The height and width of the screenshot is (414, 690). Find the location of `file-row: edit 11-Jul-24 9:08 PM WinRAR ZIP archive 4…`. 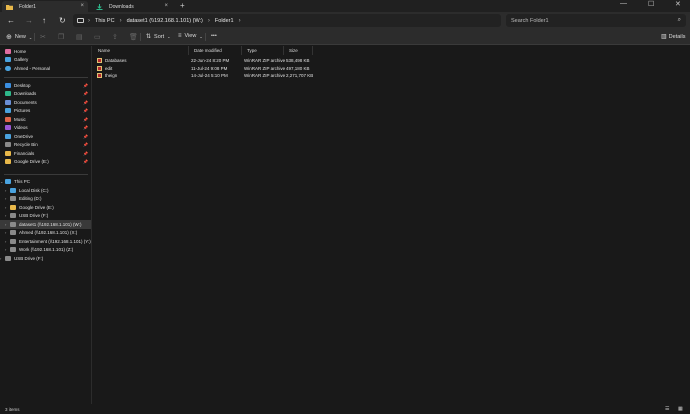

file-row: edit 11-Jul-24 9:08 PM WinRAR ZIP archive 4… is located at coordinates (208, 69).